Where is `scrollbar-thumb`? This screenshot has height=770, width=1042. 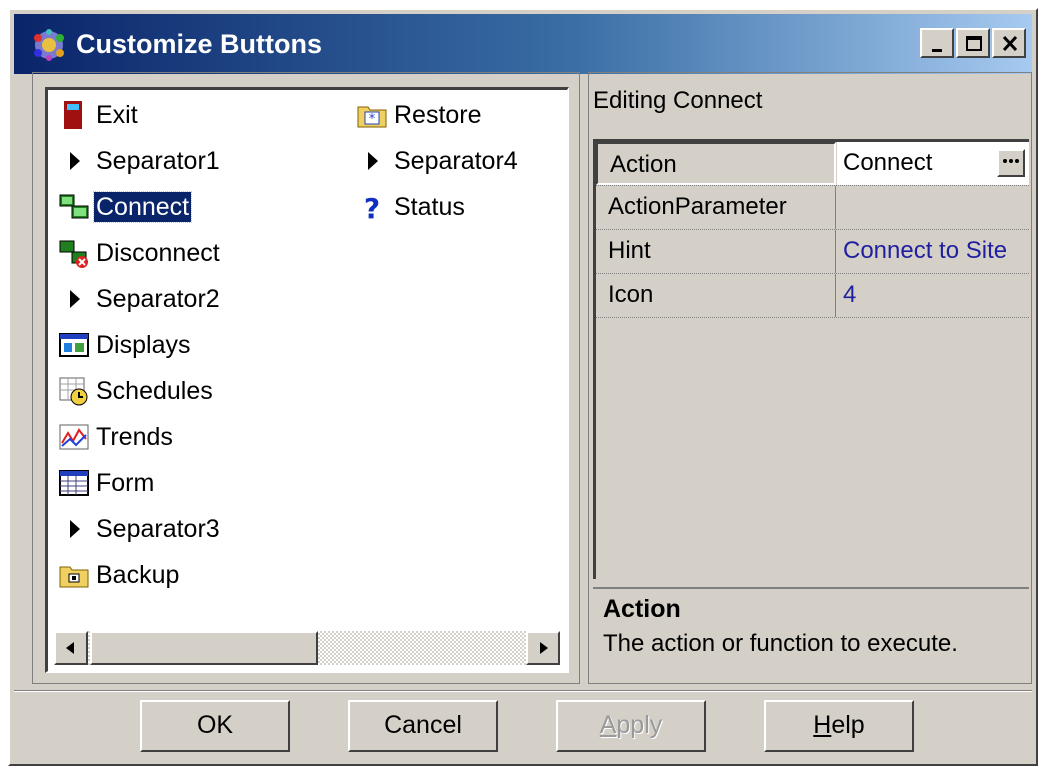 scrollbar-thumb is located at coordinates (204, 648).